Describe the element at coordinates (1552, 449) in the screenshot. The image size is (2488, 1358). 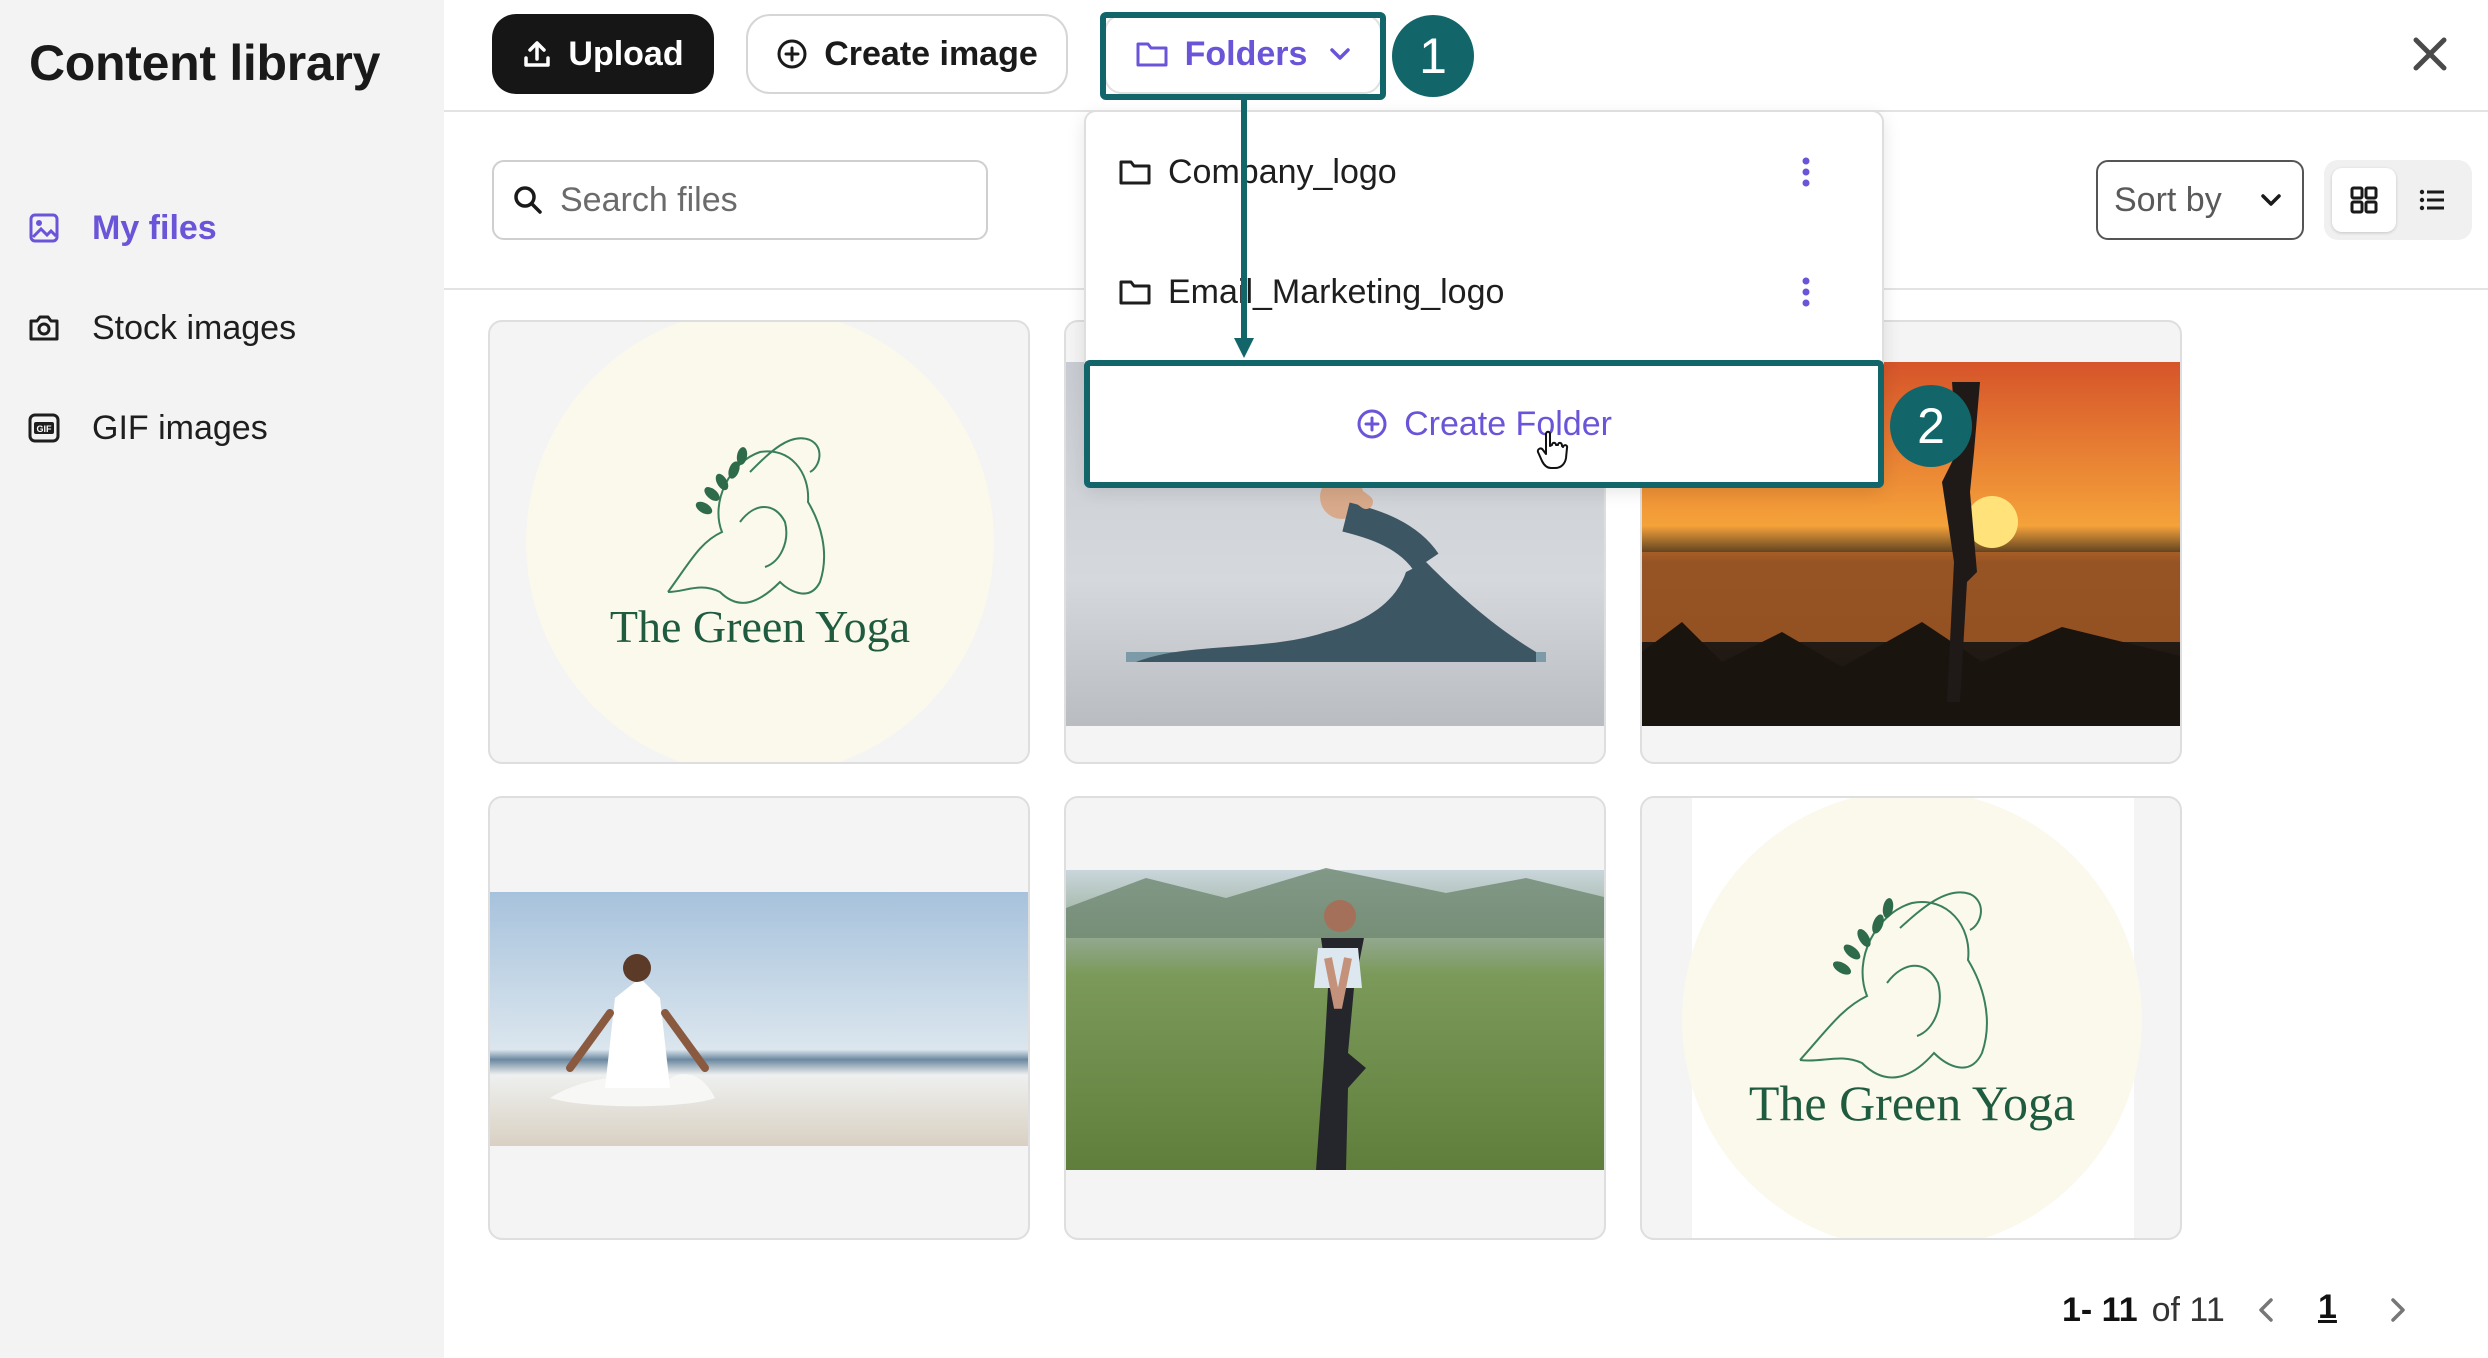
I see `hand-cursor-icon` at that location.